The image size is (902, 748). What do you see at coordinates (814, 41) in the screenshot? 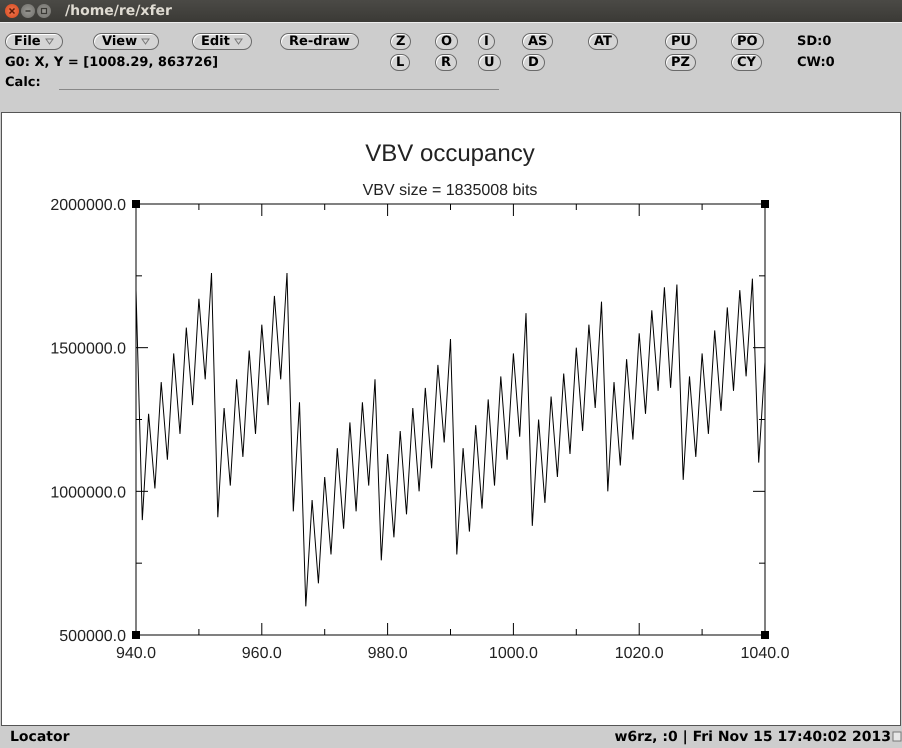
I see `status-readout: SD:0` at bounding box center [814, 41].